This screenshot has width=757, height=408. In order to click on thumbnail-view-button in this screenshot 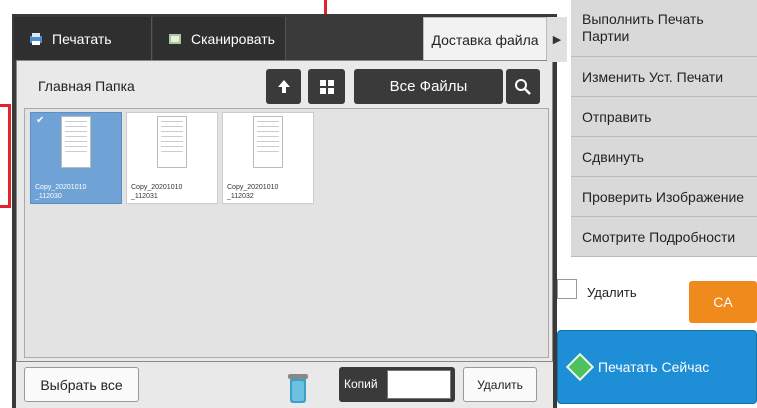, I will do `click(326, 86)`.